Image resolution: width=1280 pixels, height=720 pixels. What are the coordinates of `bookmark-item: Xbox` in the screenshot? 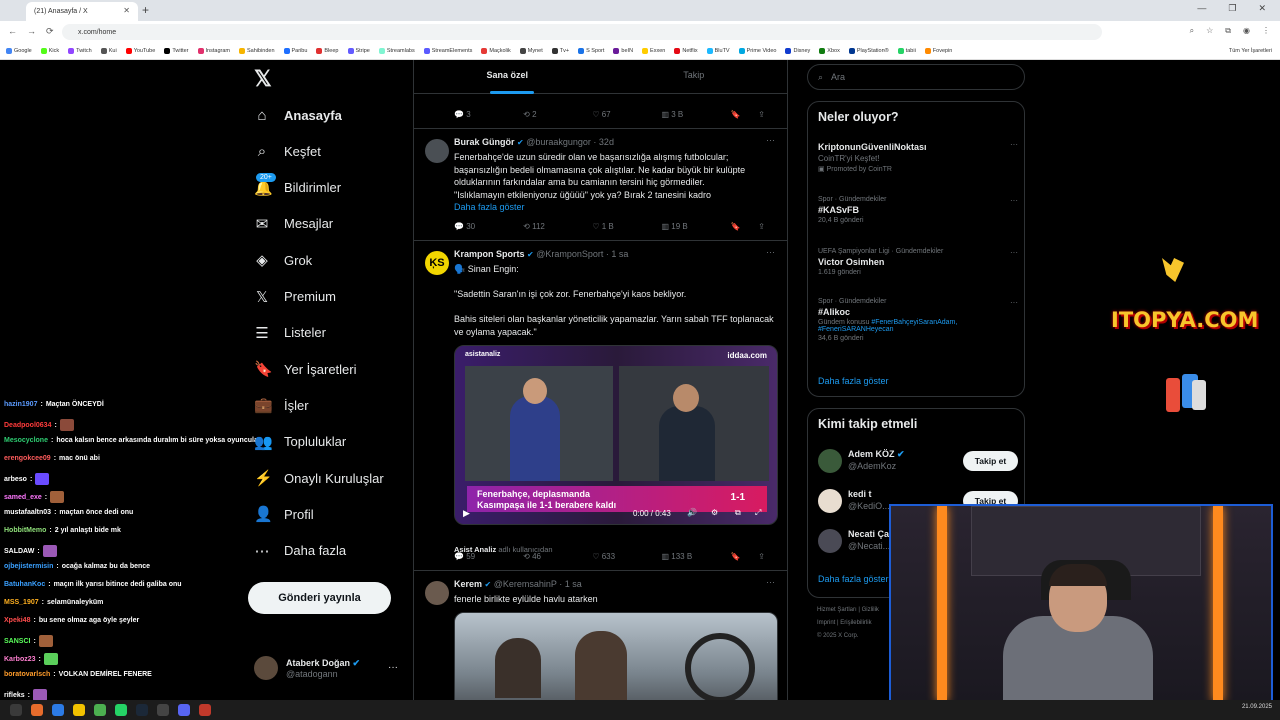 It's located at (829, 51).